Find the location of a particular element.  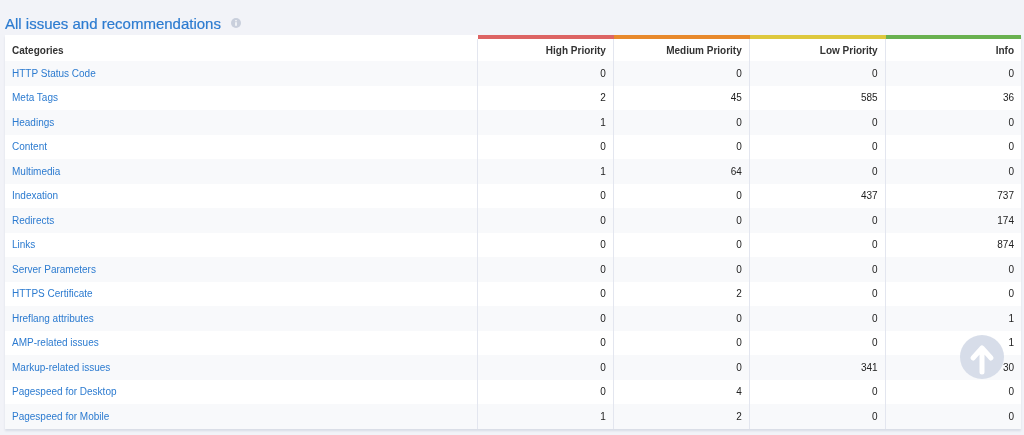

column-header: Low Priority is located at coordinates (817, 49).